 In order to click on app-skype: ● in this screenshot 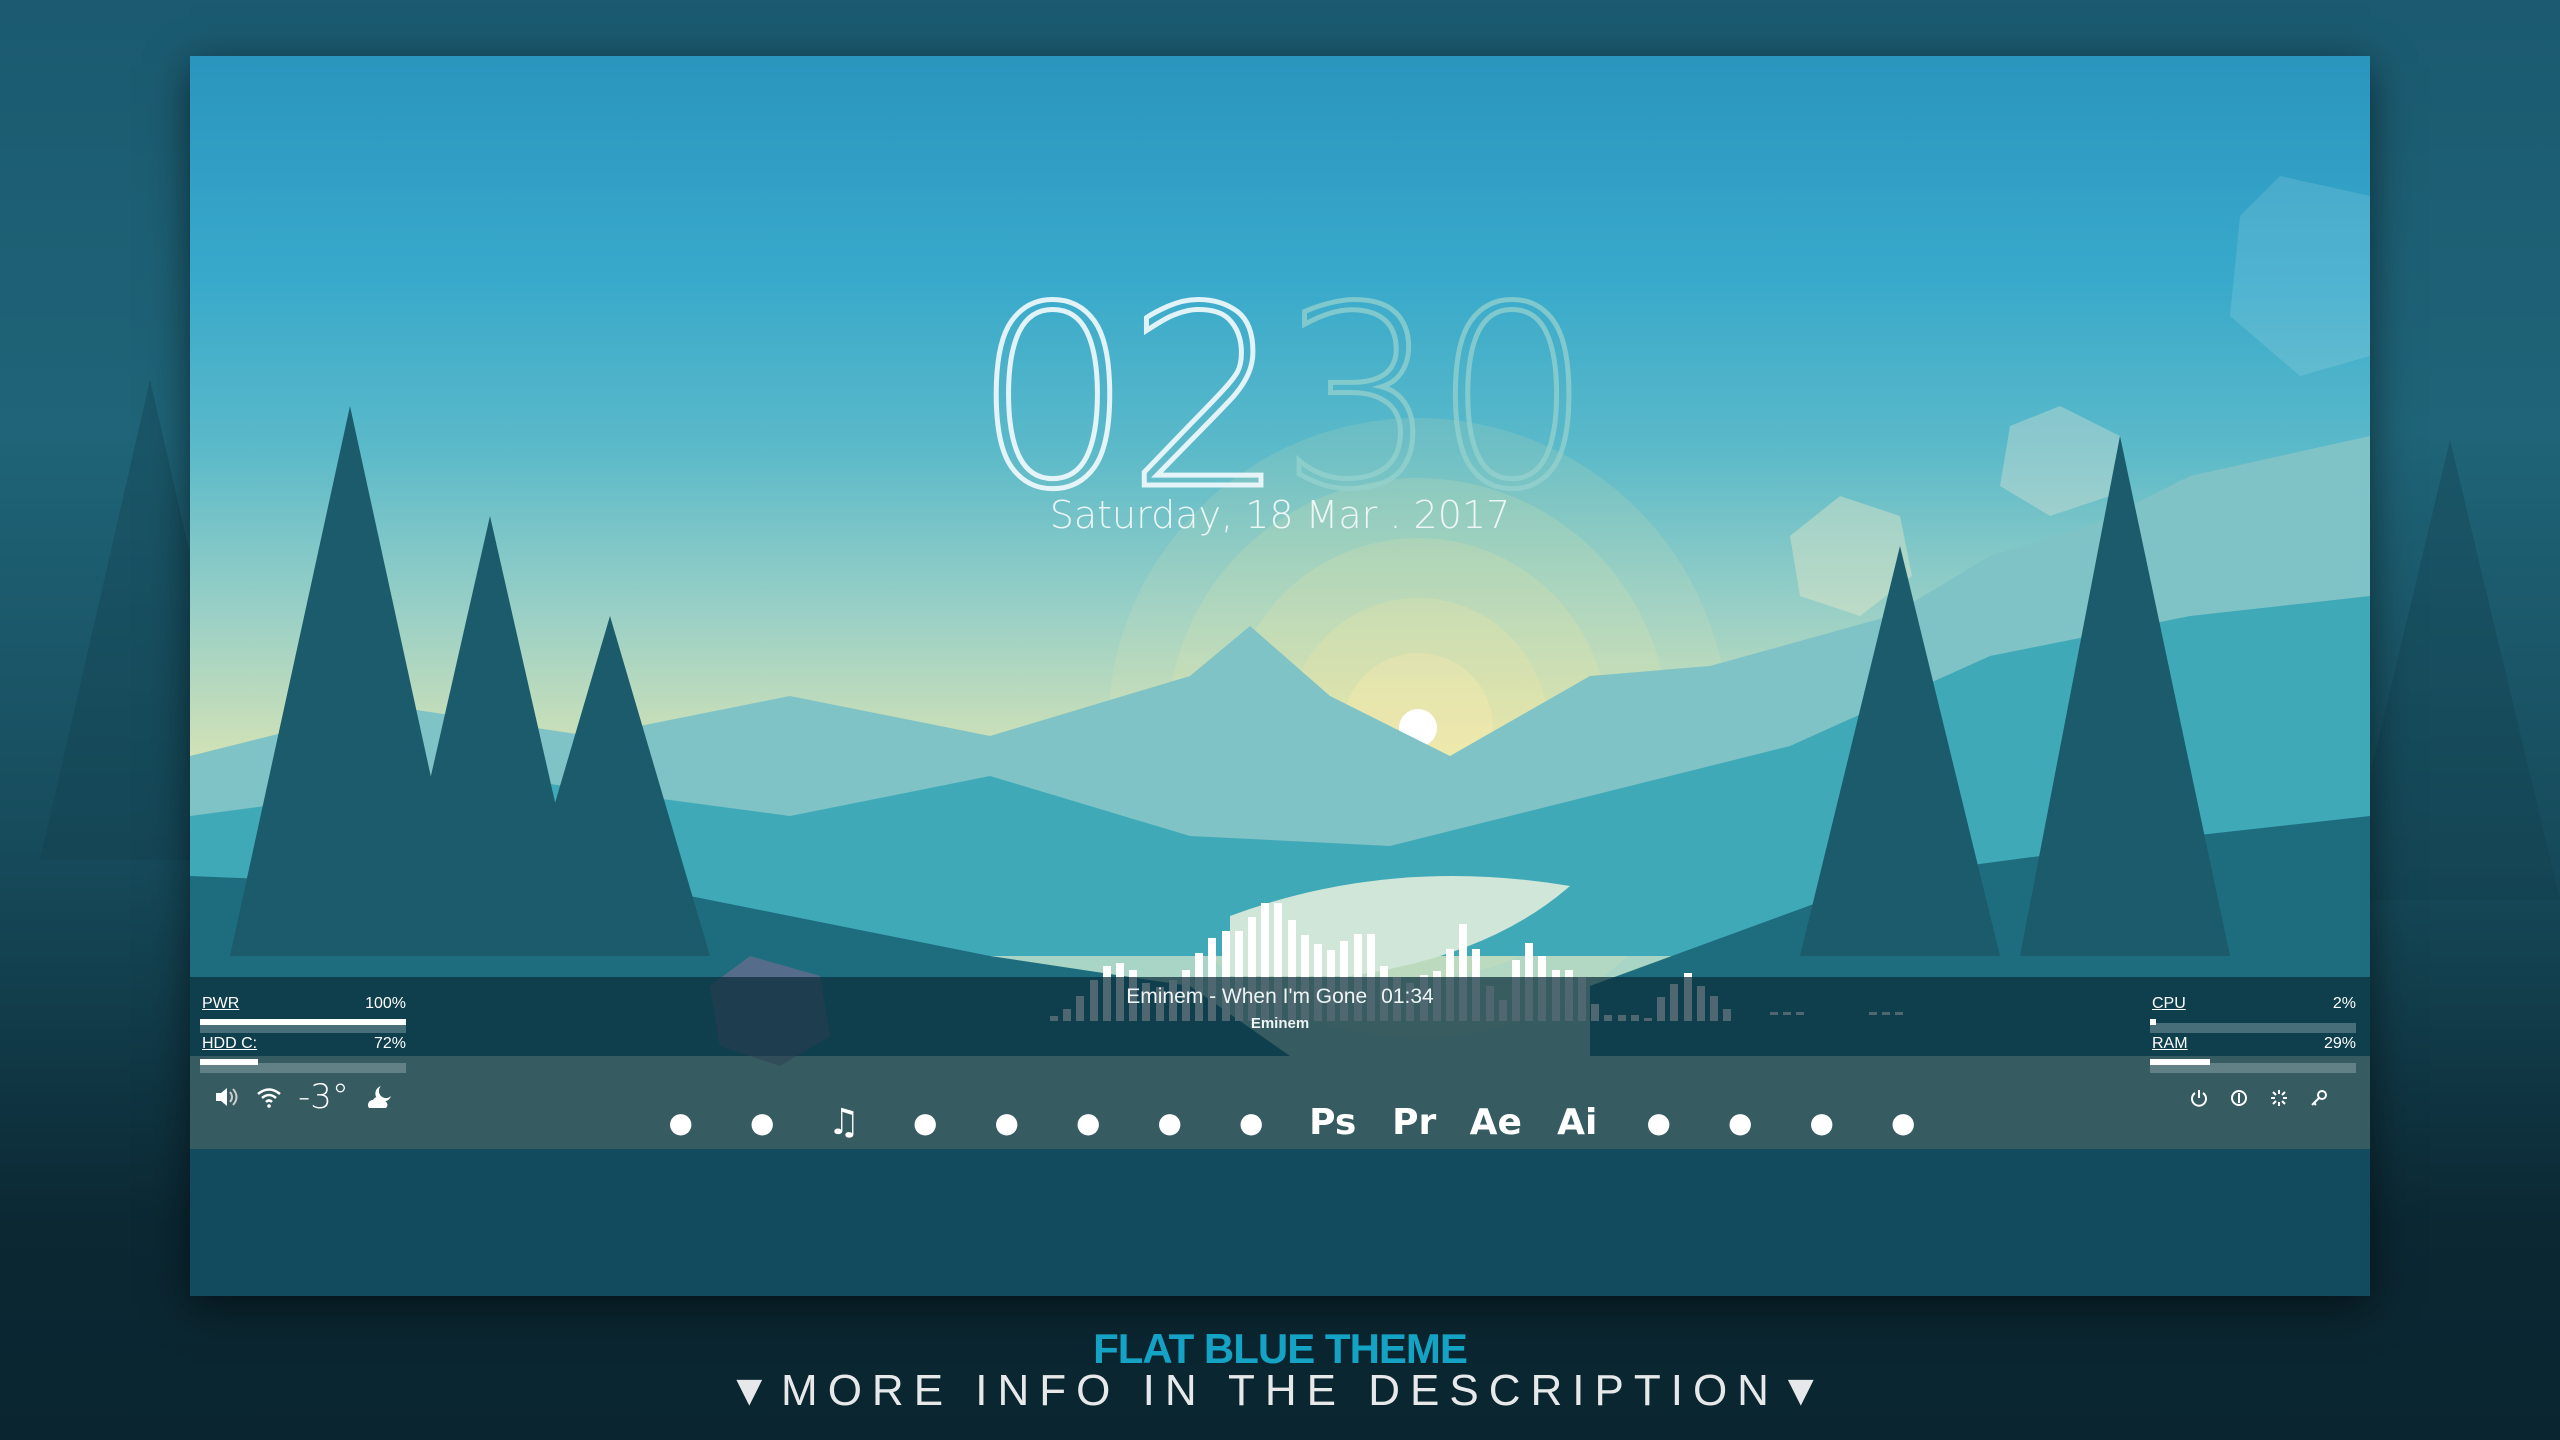, I will do `click(926, 1122)`.